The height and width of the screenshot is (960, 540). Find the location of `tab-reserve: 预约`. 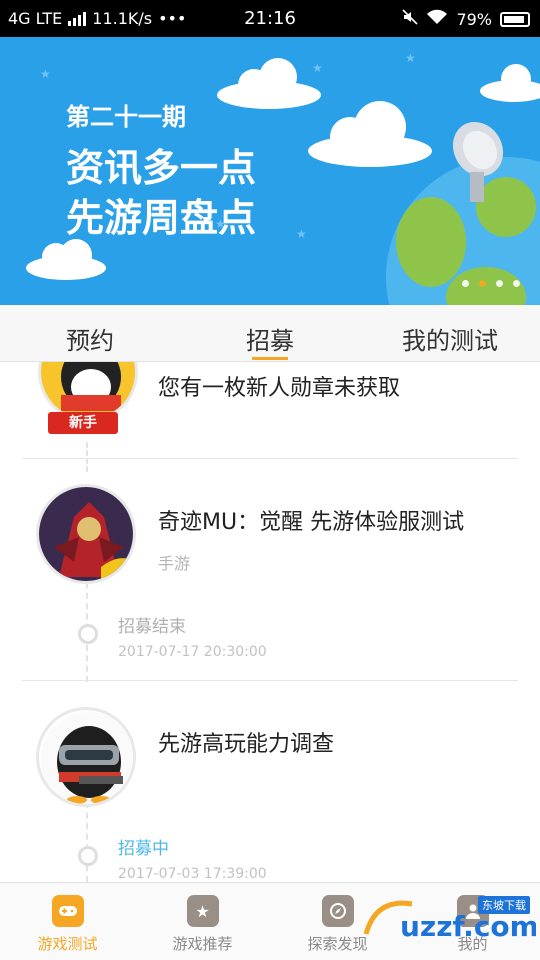

tab-reserve: 预约 is located at coordinates (90, 333).